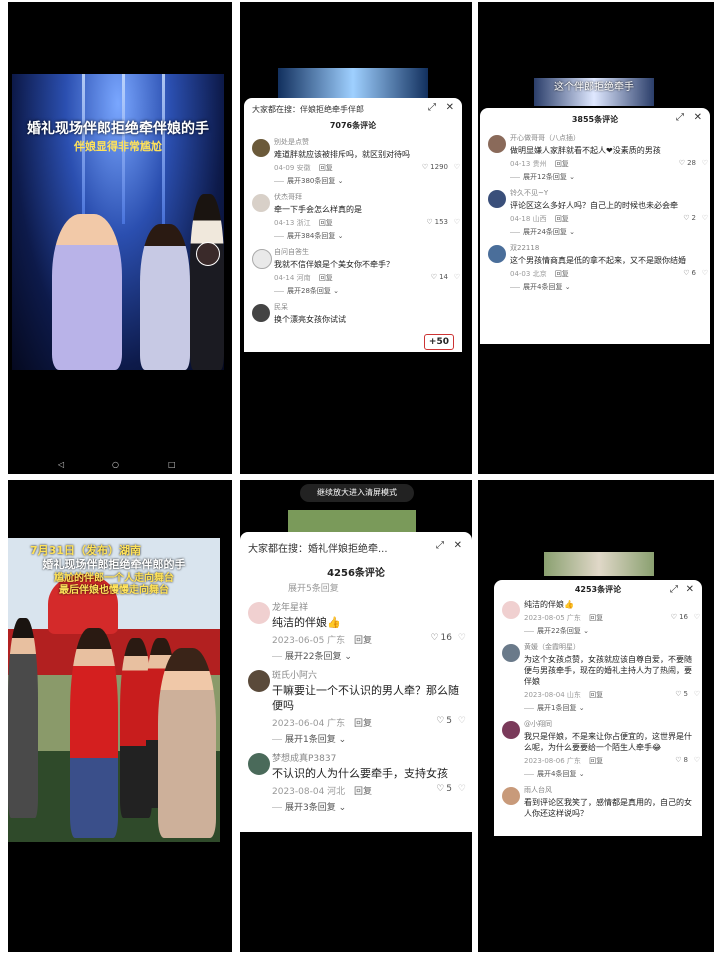 Image resolution: width=720 pixels, height=960 pixels. I want to click on like-button: ♡ 28, so click(687, 163).